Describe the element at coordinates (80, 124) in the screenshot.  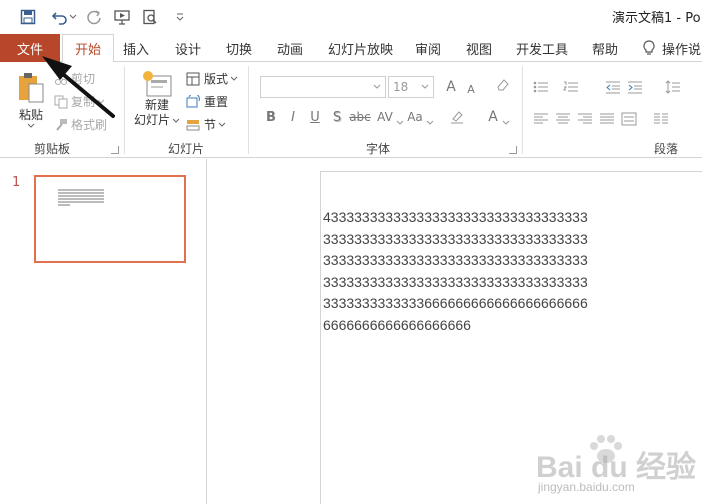
I see `format-painter-button: 格式刷` at that location.